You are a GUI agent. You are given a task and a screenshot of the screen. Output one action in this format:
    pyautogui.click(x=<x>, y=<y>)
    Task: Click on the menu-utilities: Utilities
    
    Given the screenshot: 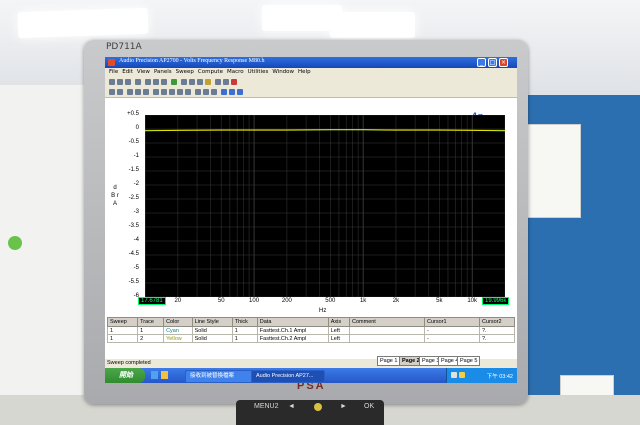 What is the action you would take?
    pyautogui.click(x=258, y=72)
    